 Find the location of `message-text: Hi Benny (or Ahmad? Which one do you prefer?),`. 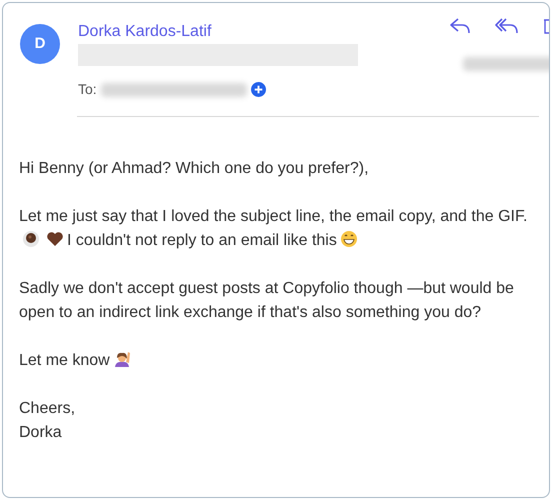

message-text: Hi Benny (or Ahmad? Which one do you prefer?), is located at coordinates (194, 168).